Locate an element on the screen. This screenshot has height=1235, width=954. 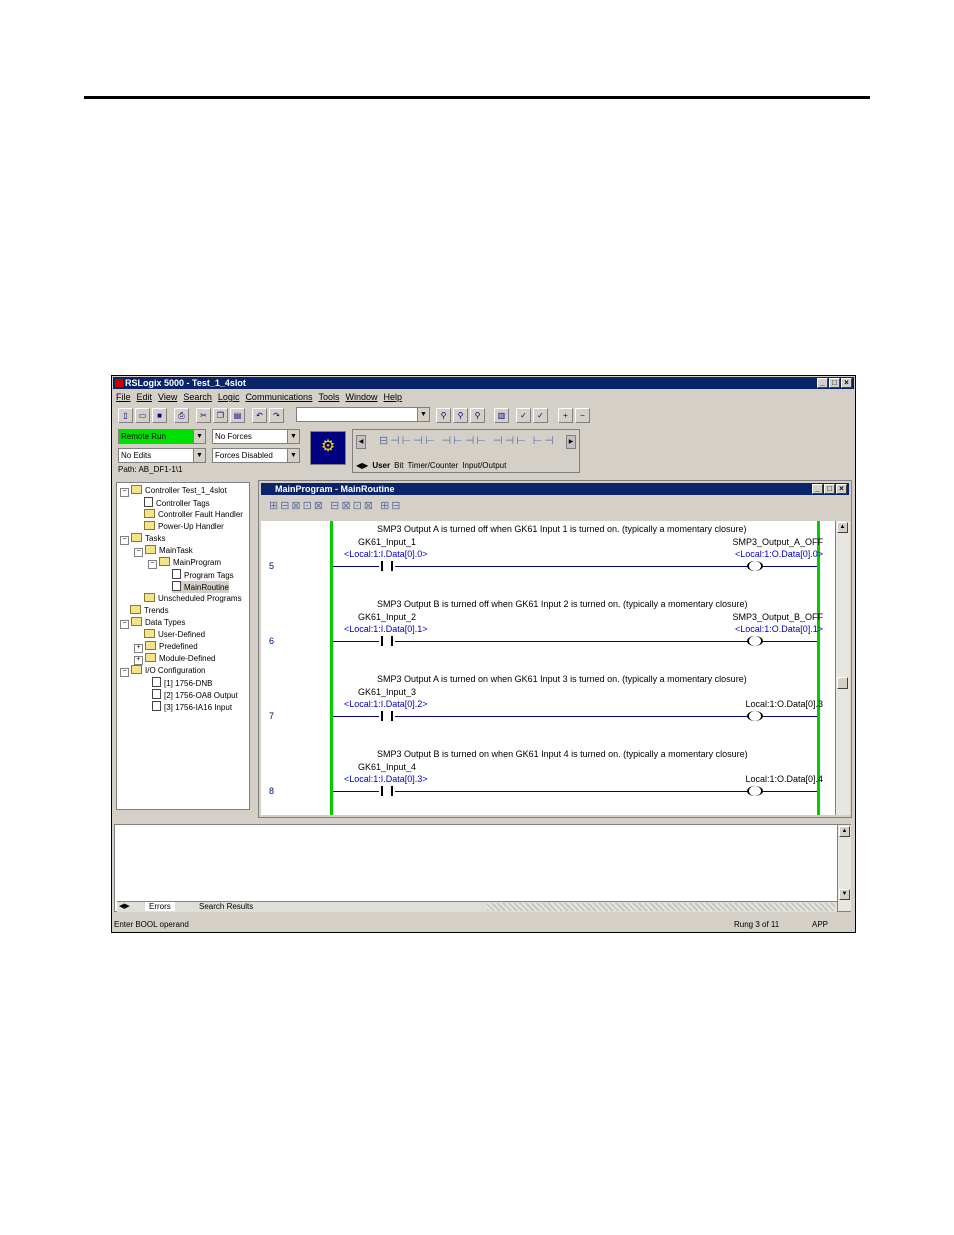
tree-program-tags: Program Tags is located at coordinates (203, 575).